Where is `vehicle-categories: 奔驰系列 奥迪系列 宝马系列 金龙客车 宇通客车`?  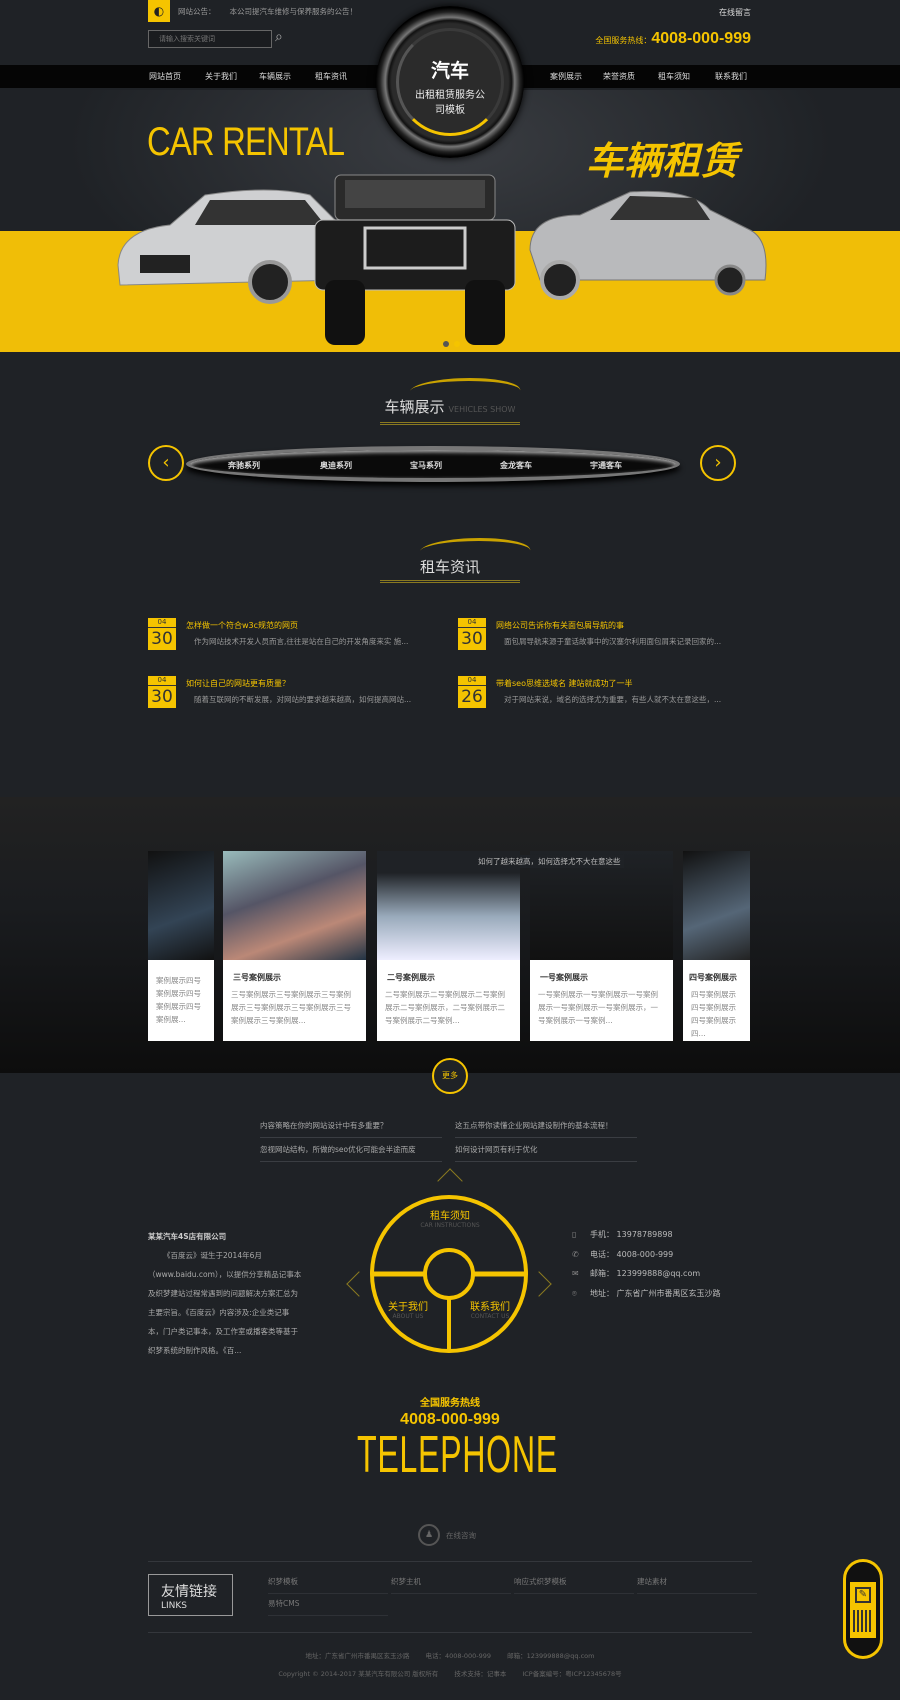
vehicle-categories: 奔驰系列 奥迪系列 宝马系列 金龙客车 宇通客车 is located at coordinates (433, 464).